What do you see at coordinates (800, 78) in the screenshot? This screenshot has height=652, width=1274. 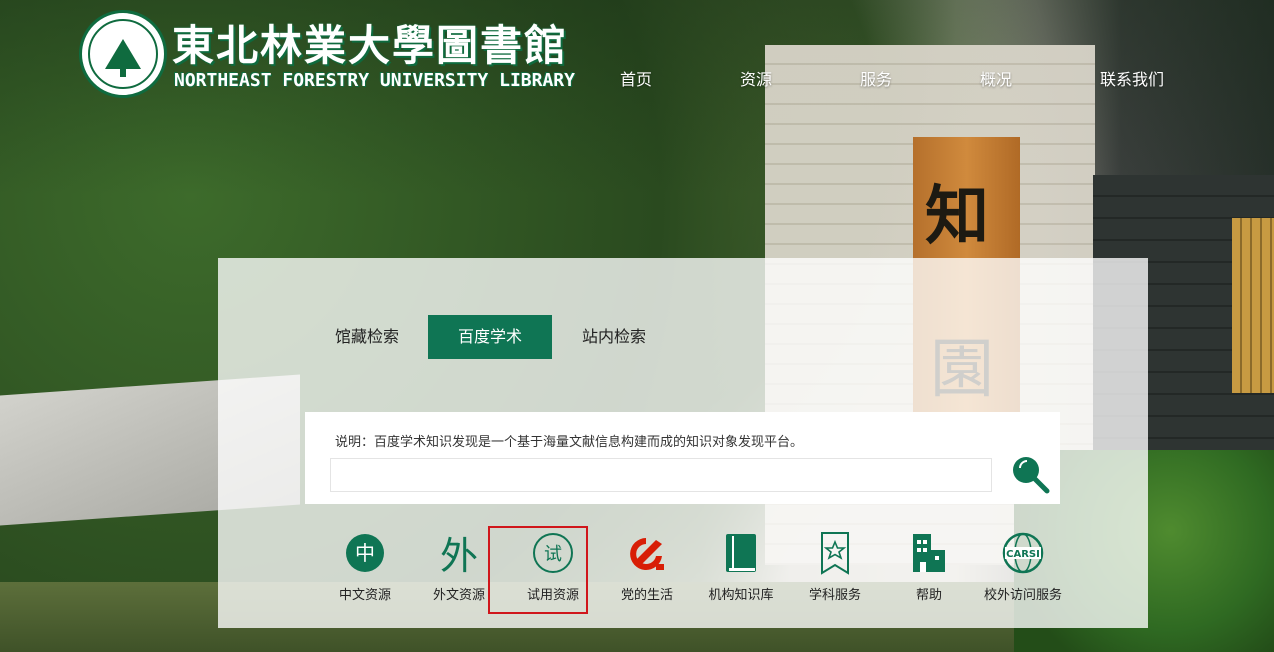 I see `nav-resources: 资源` at bounding box center [800, 78].